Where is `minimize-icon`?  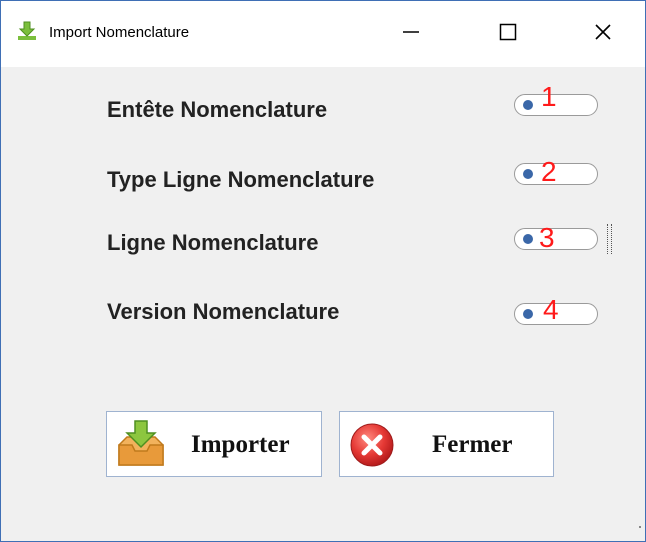
minimize-icon is located at coordinates (411, 34).